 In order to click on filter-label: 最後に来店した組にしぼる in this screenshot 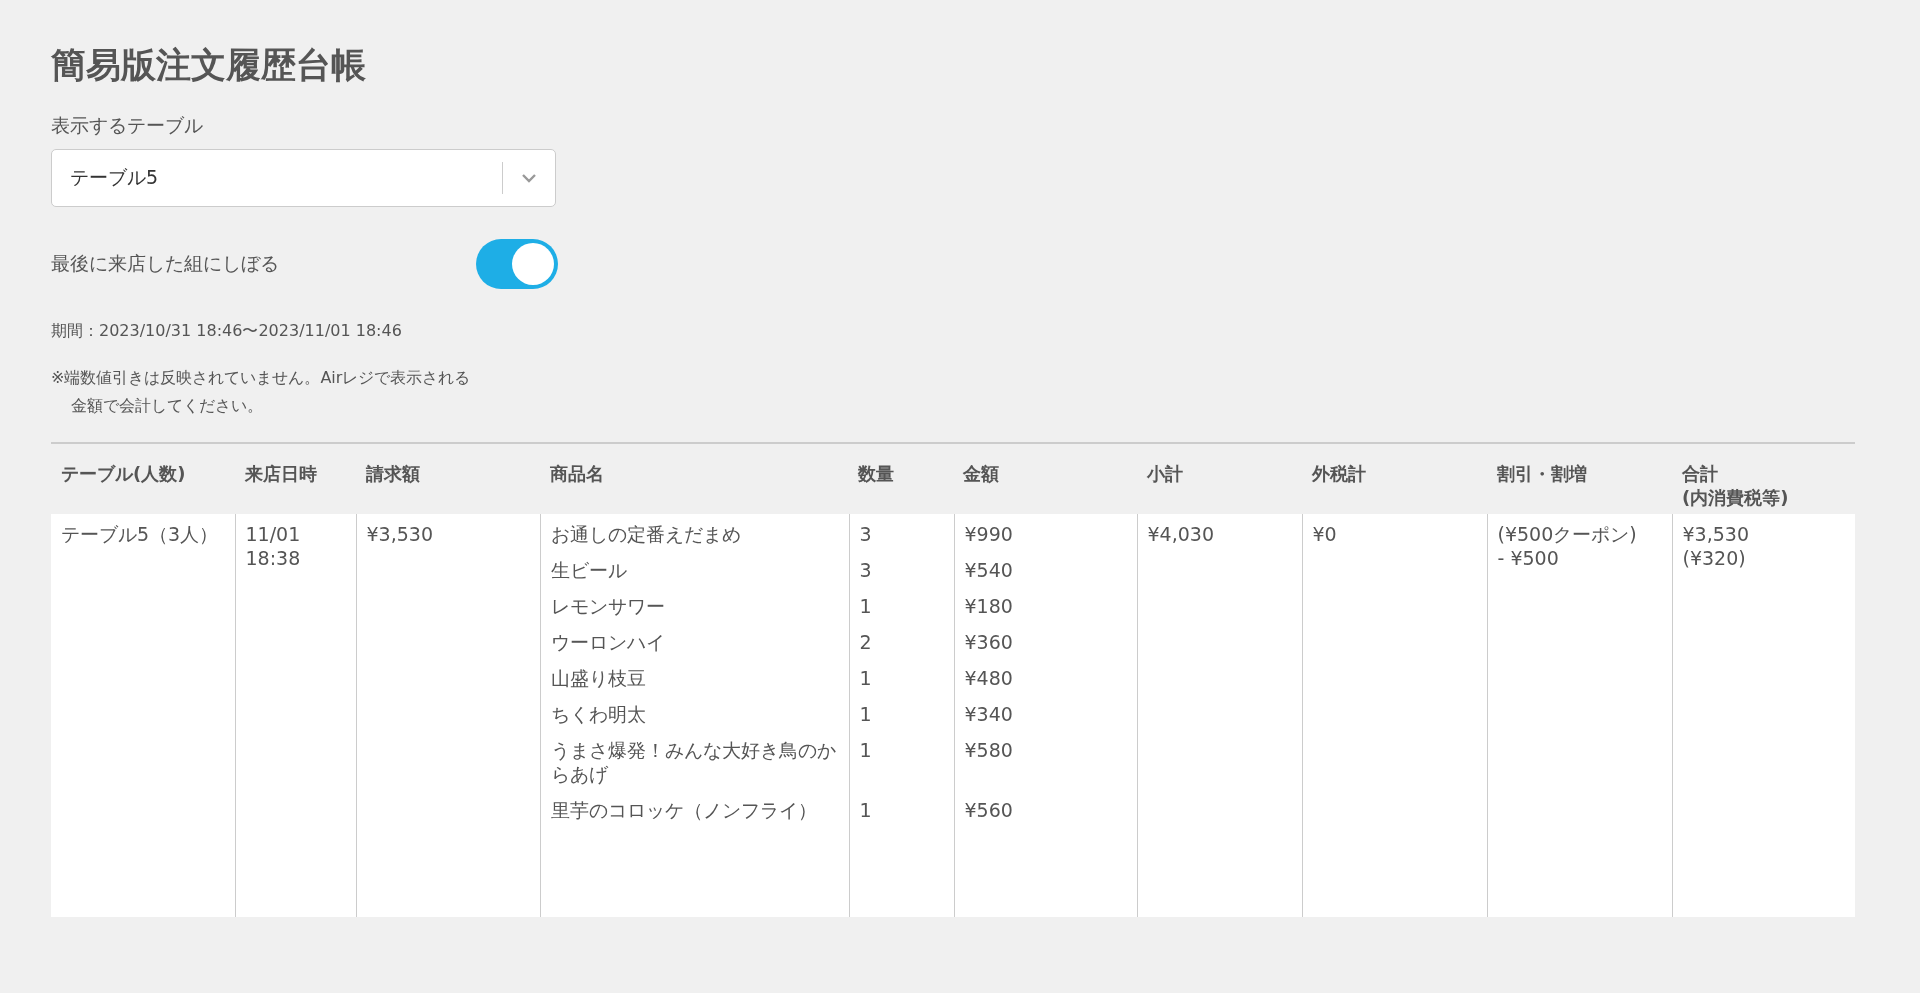, I will do `click(165, 263)`.